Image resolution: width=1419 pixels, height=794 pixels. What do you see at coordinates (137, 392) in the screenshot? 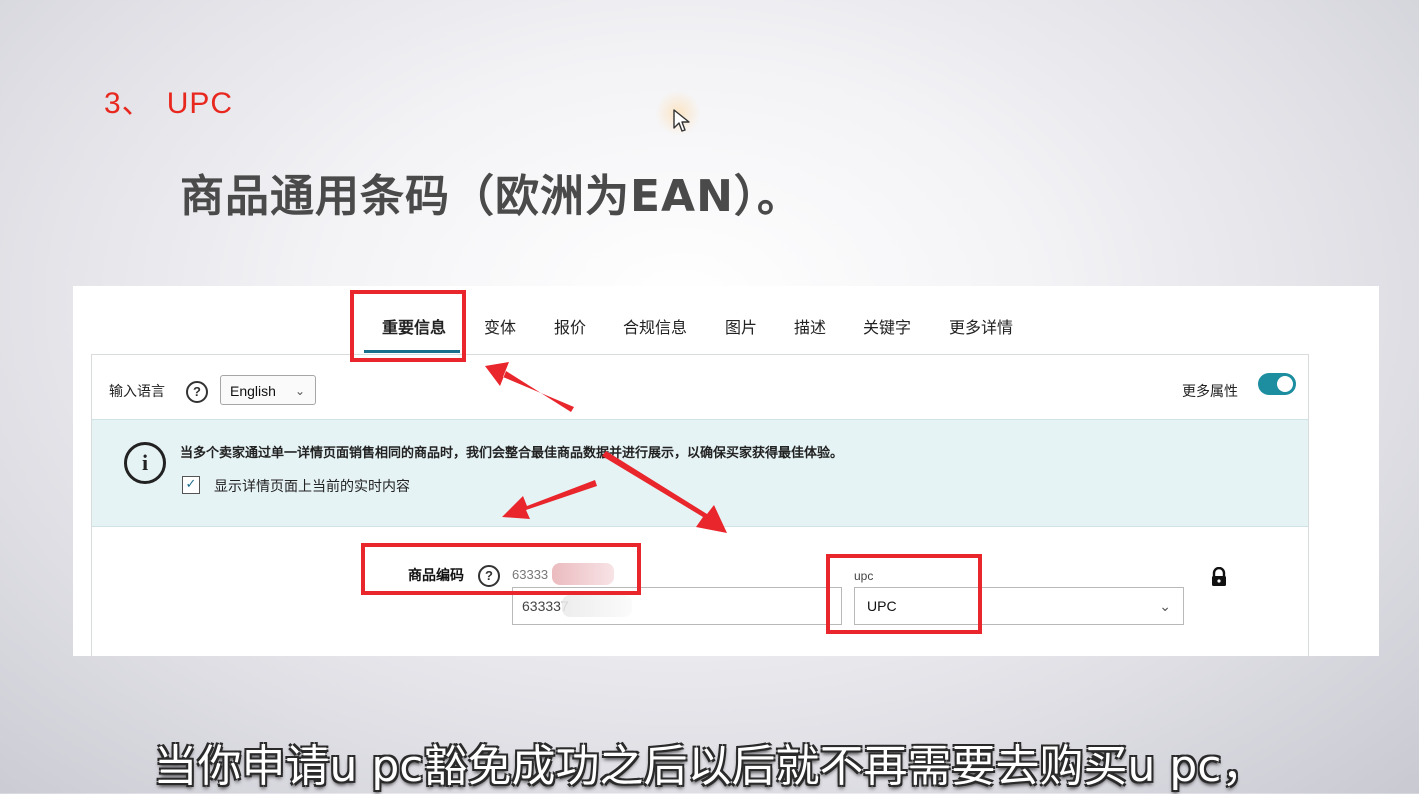
I see `language-label: 输入语言` at bounding box center [137, 392].